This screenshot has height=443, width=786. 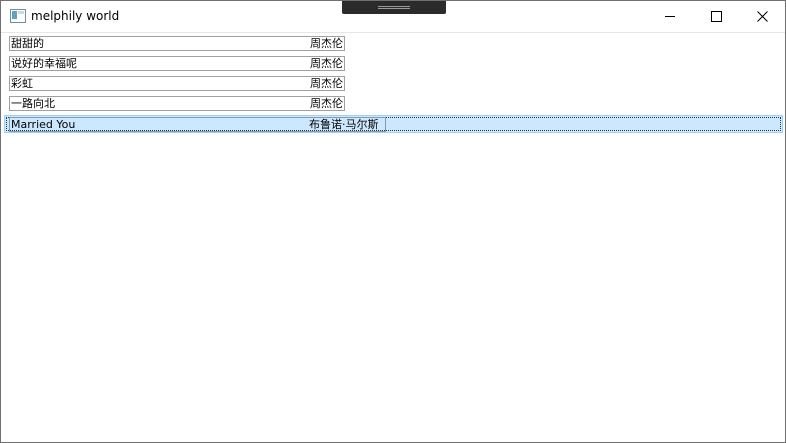 I want to click on song-list-item: 甜甜的 周杰伦, so click(x=177, y=43).